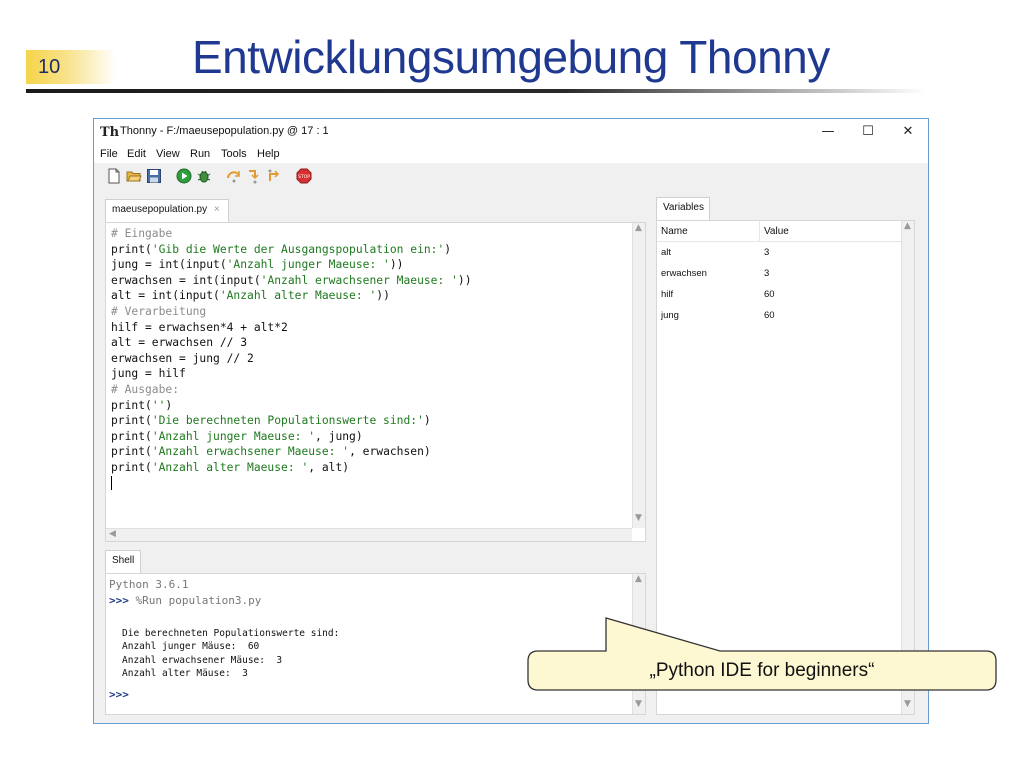  Describe the element at coordinates (149, 584) in the screenshot. I see `python-version: Python 3.6.1` at that location.